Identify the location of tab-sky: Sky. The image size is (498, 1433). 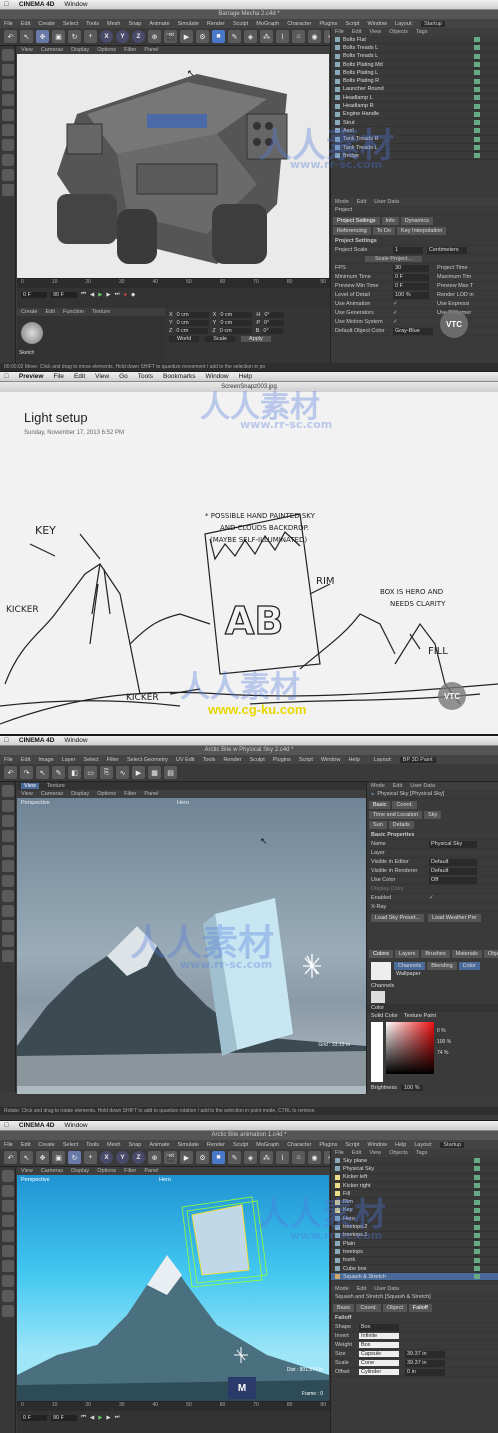
(433, 815).